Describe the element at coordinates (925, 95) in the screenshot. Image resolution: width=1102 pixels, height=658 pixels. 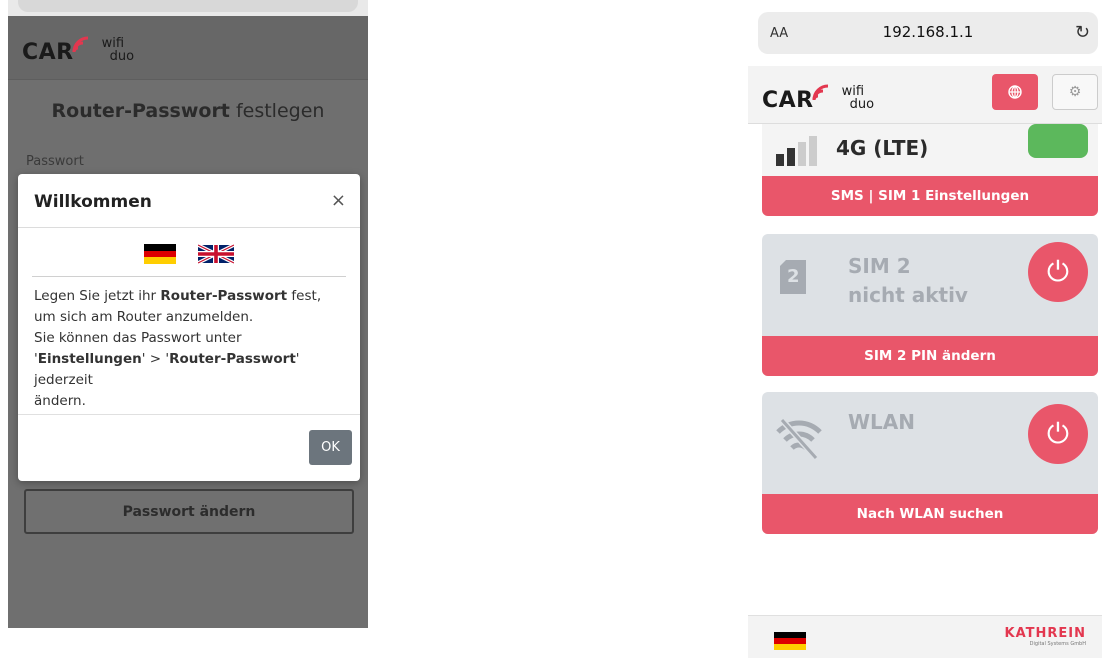
I see `app-header: CAR wifi duo ⚙` at that location.